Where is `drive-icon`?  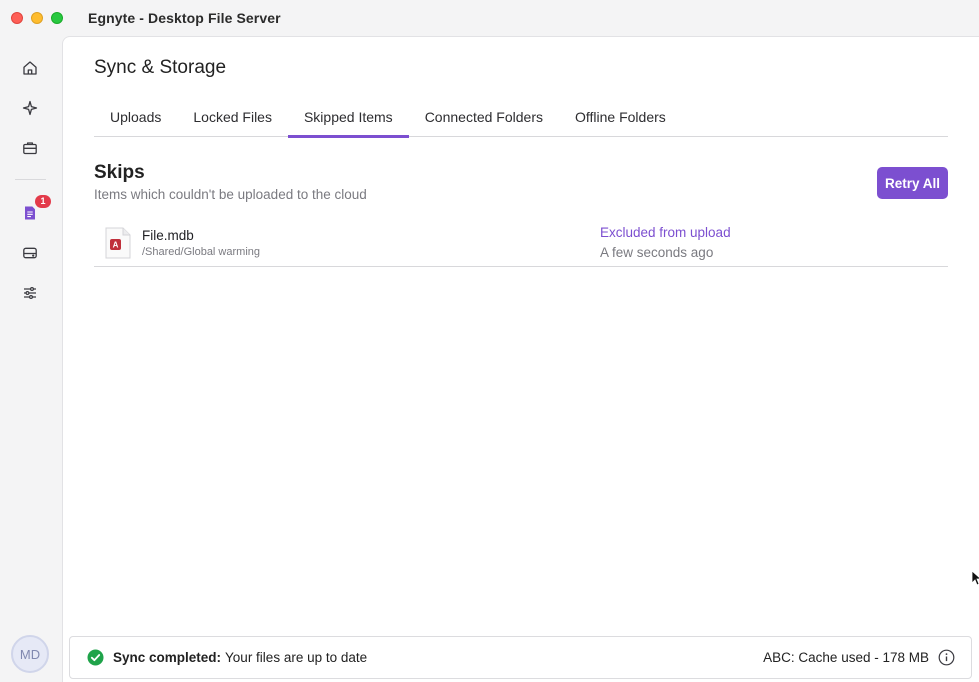
drive-icon is located at coordinates (30, 253).